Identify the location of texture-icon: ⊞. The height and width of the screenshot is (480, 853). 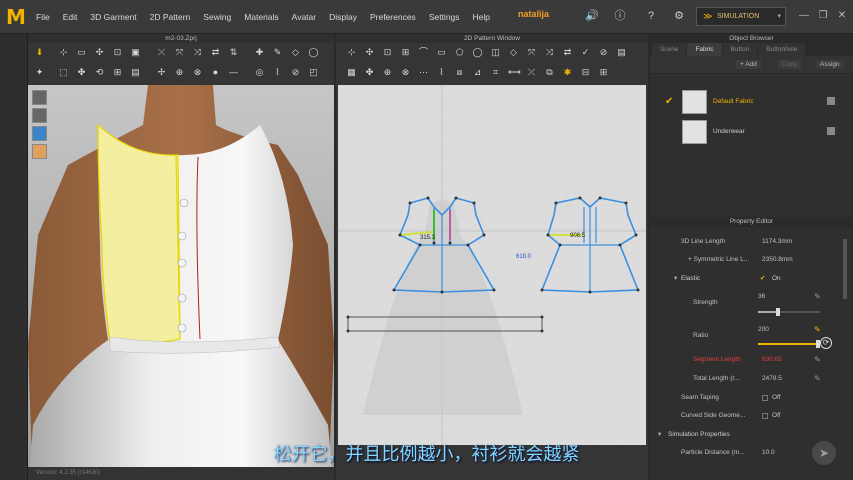
(117, 72).